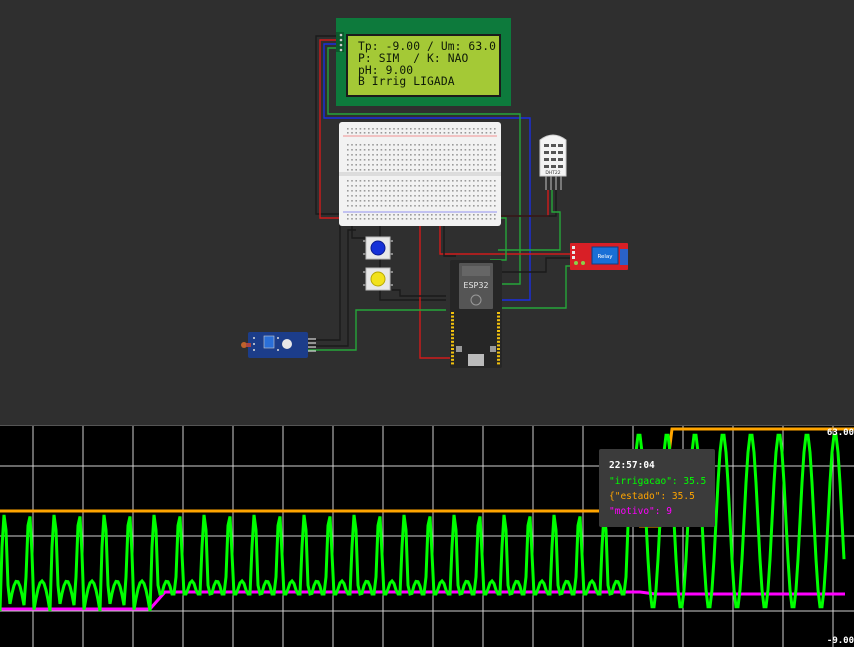 This screenshot has height=647, width=854. What do you see at coordinates (658, 481) in the screenshot?
I see `tooltip-irrigacao: "irrigacao": 35.5` at bounding box center [658, 481].